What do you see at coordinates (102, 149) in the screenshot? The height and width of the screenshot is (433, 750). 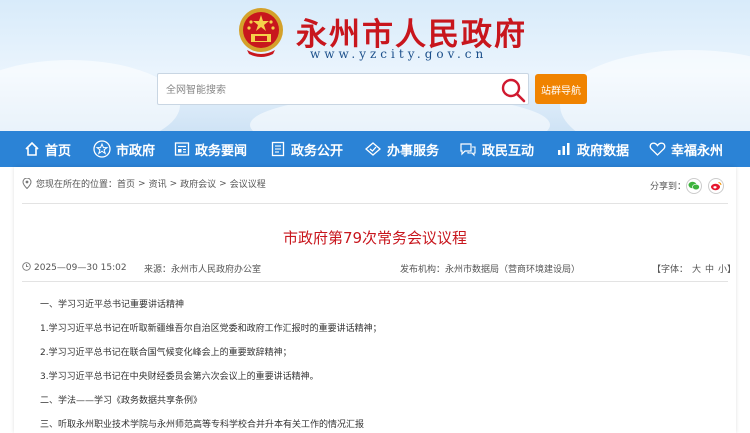 I see `star-icon` at bounding box center [102, 149].